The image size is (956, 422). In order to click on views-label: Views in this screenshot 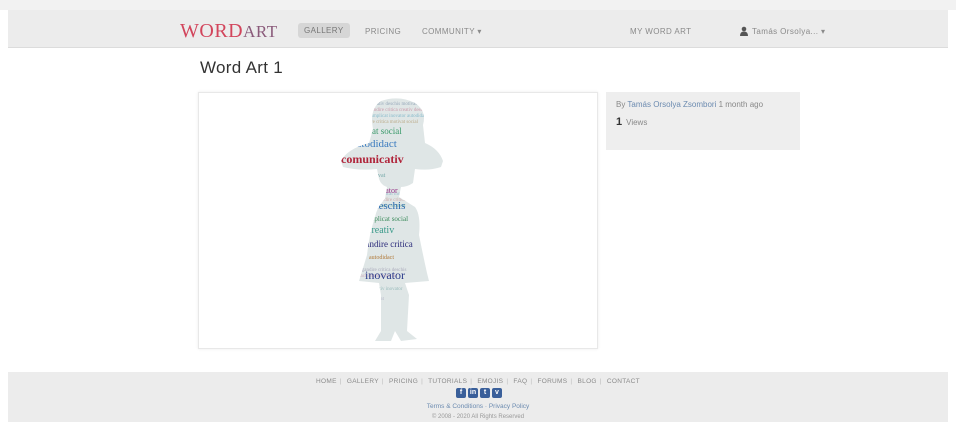, I will do `click(637, 122)`.